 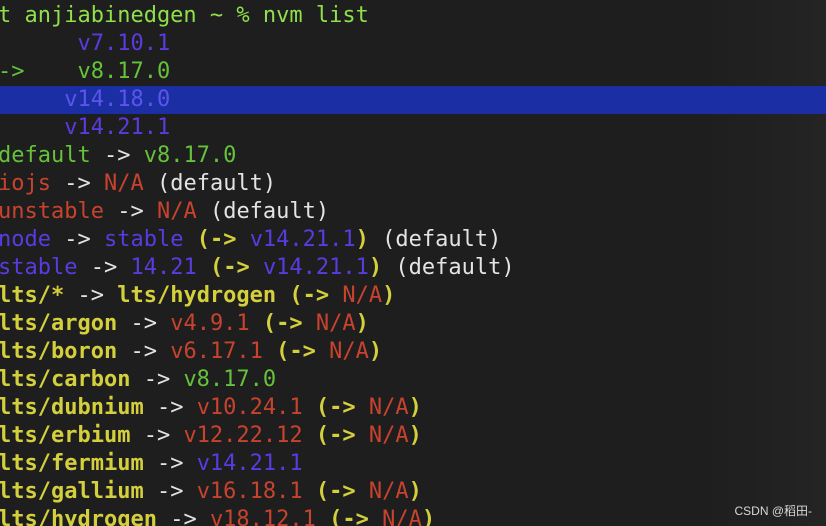 What do you see at coordinates (52, 211) in the screenshot?
I see `alias-name: unstable` at bounding box center [52, 211].